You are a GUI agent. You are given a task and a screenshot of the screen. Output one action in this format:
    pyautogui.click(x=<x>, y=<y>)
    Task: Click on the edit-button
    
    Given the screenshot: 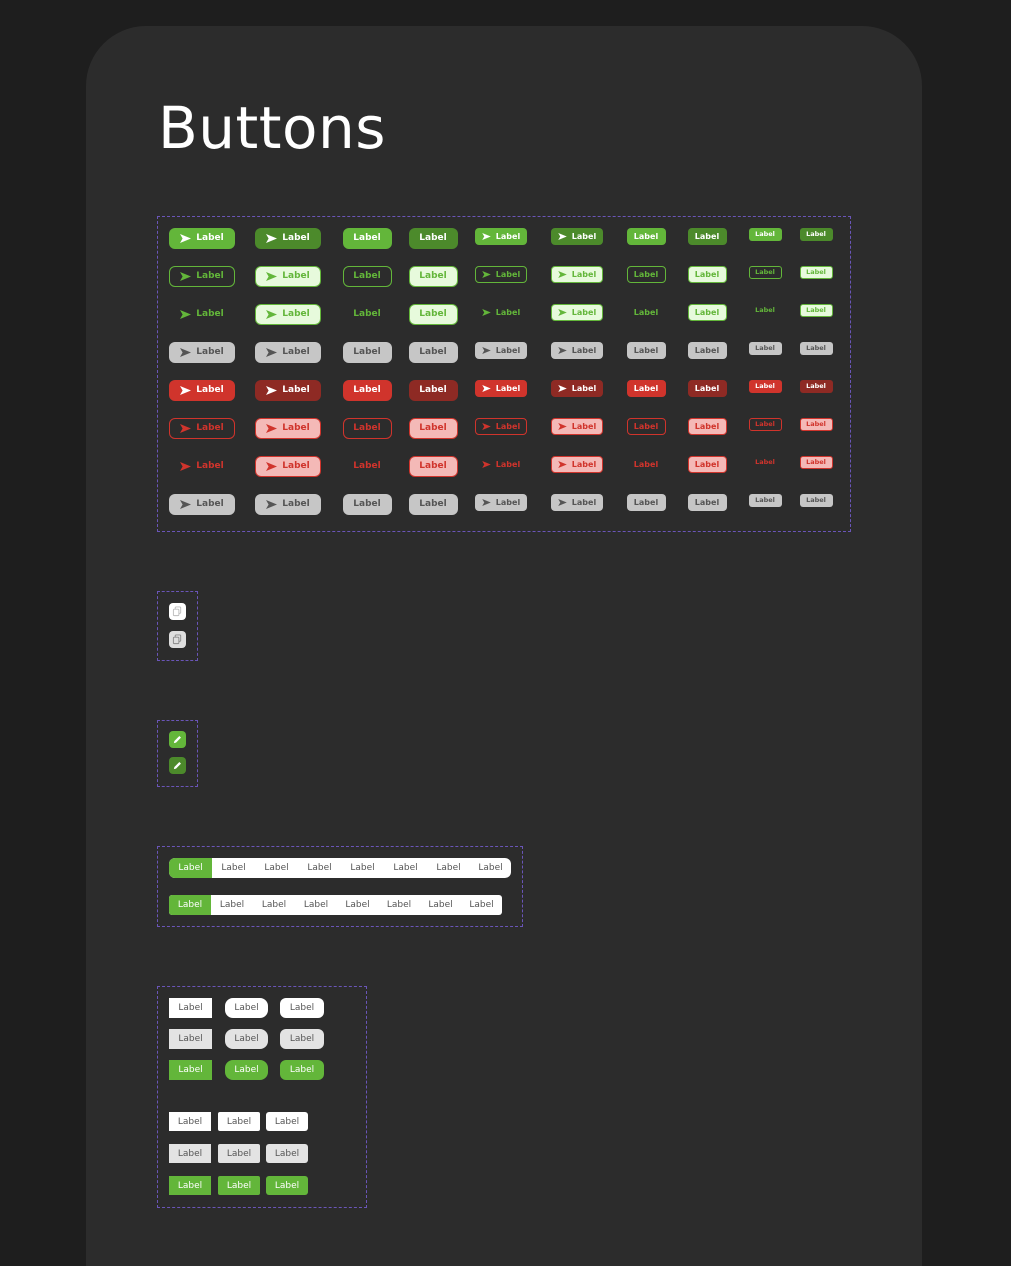 What is the action you would take?
    pyautogui.click(x=177, y=739)
    